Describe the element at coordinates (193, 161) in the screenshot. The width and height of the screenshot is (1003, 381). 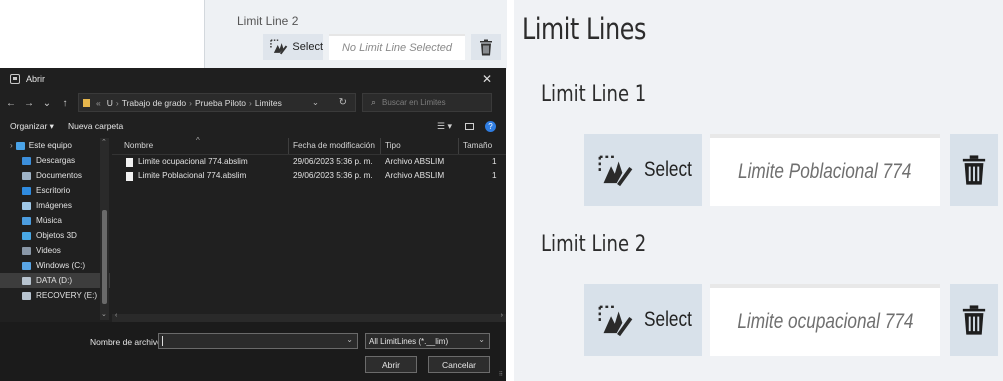
I see `file-name: Limite ocupacional 774.abslim` at that location.